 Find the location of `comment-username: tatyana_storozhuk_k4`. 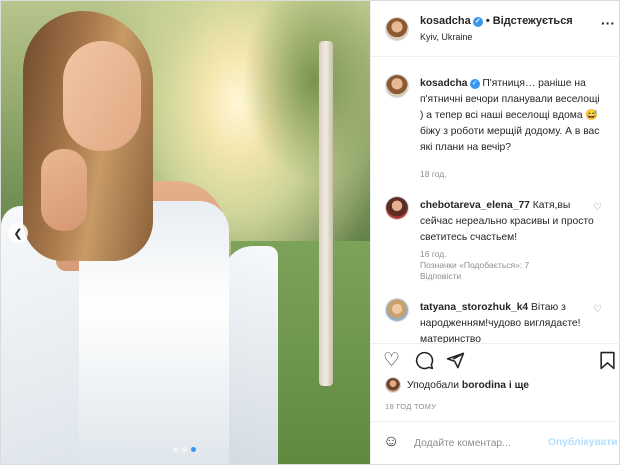

comment-username: tatyana_storozhuk_k4 is located at coordinates (474, 307).